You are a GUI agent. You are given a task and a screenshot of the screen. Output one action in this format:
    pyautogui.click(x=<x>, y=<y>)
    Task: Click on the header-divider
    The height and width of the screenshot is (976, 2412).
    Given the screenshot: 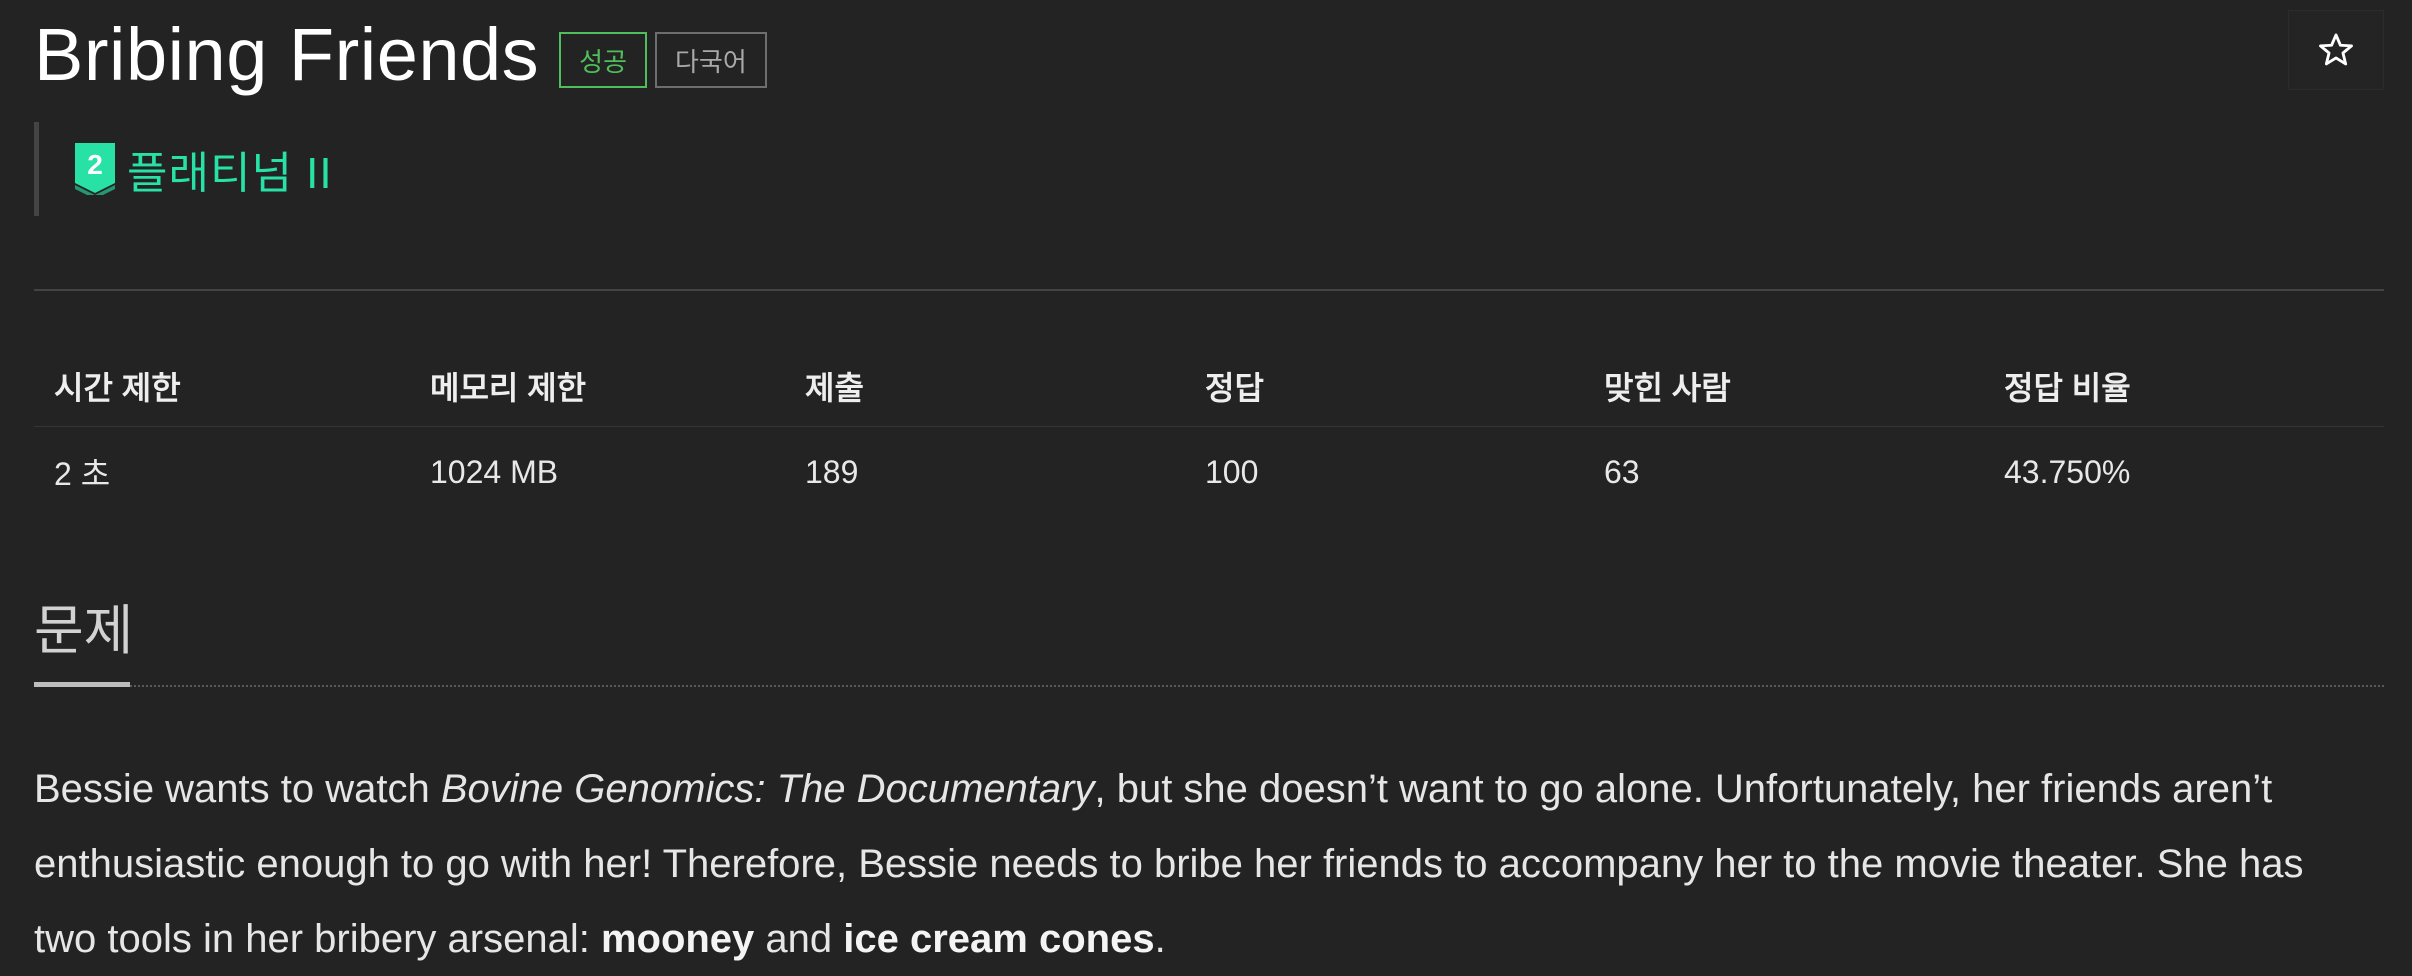 What is the action you would take?
    pyautogui.click(x=1209, y=290)
    